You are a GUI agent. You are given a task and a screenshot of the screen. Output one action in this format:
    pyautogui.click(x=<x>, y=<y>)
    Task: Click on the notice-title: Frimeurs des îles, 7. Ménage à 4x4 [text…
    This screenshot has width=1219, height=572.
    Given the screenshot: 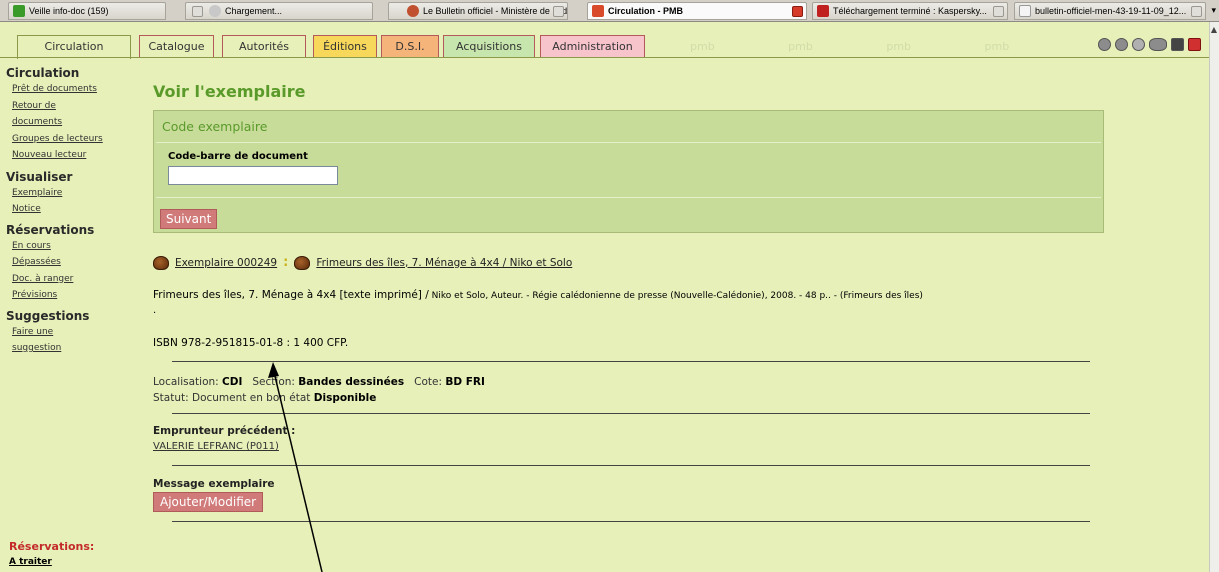 What is the action you would take?
    pyautogui.click(x=291, y=295)
    